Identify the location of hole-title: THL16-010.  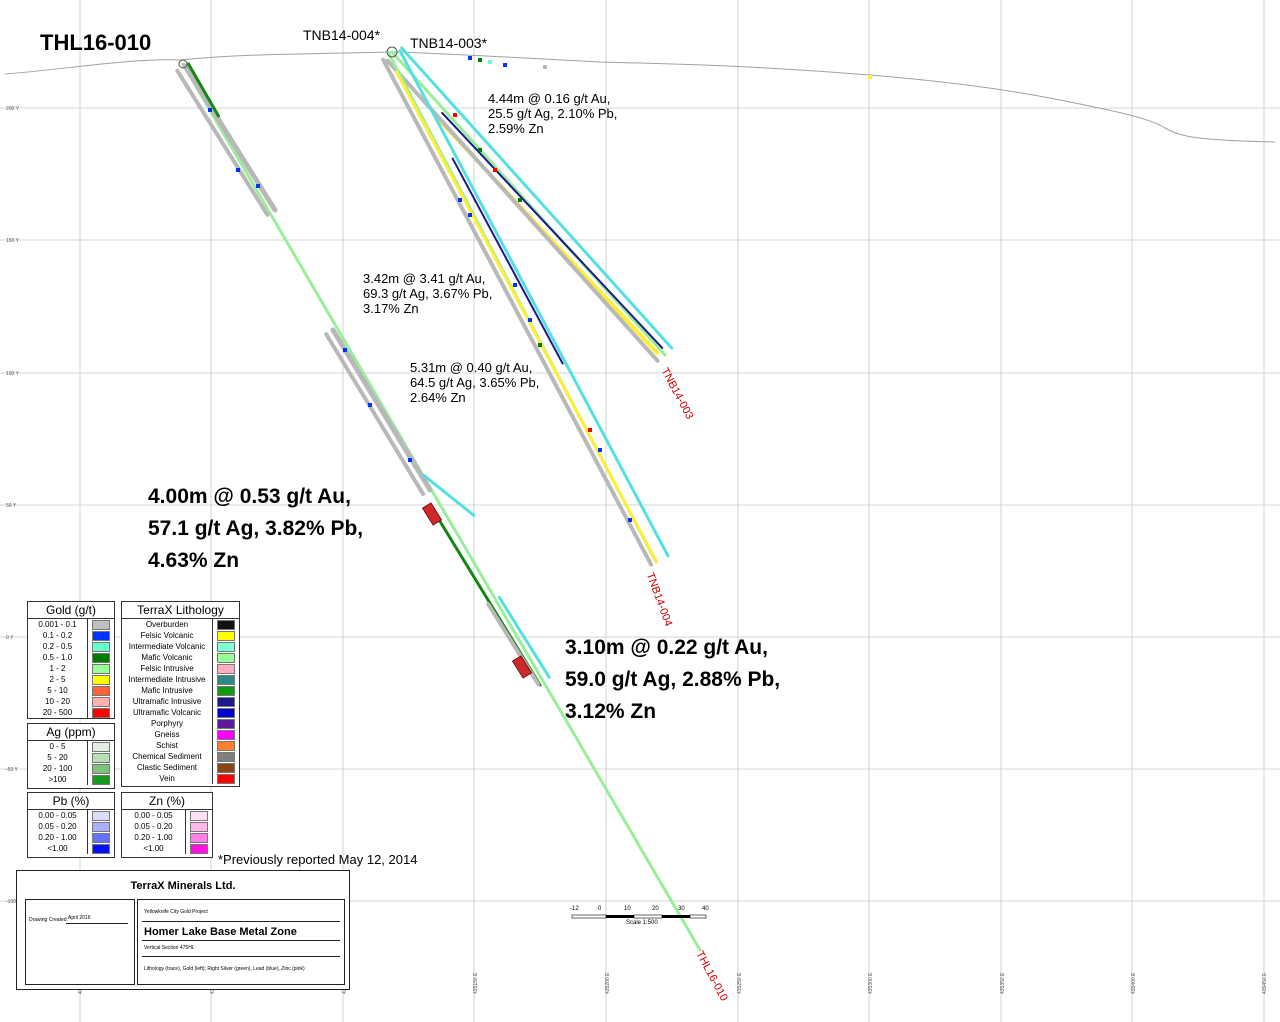
(96, 42).